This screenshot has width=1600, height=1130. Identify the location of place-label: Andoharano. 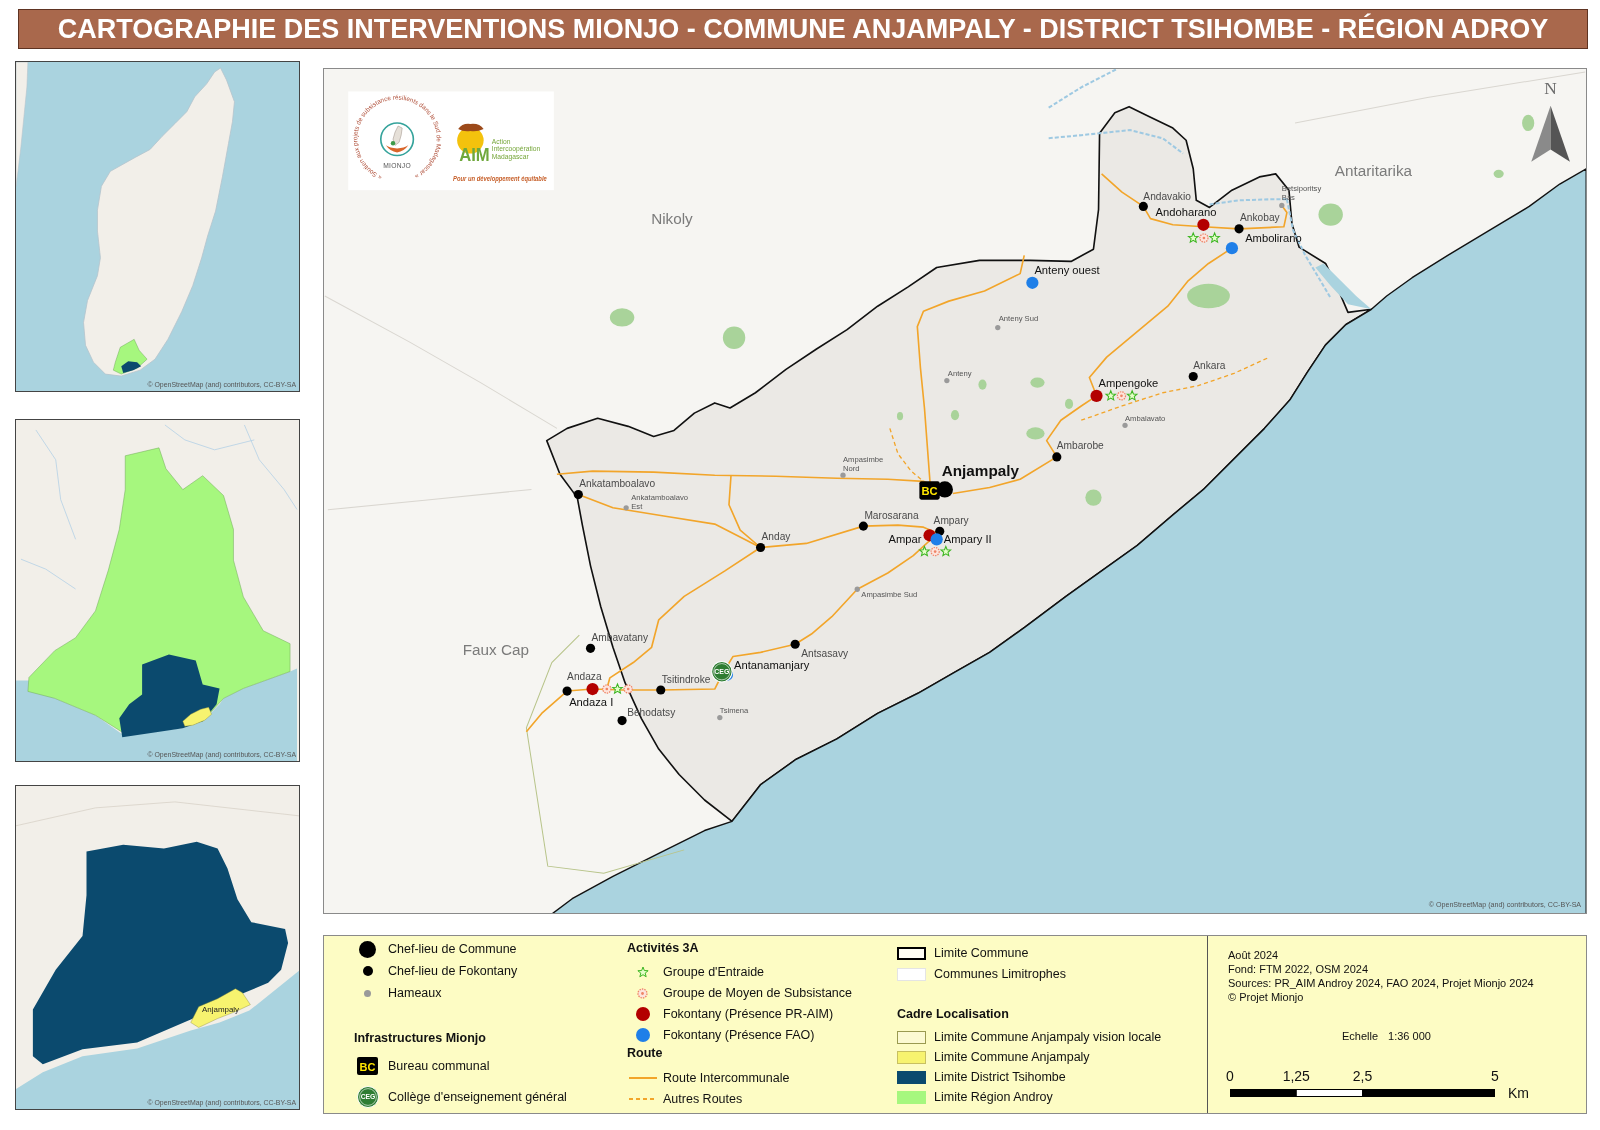
(1186, 211).